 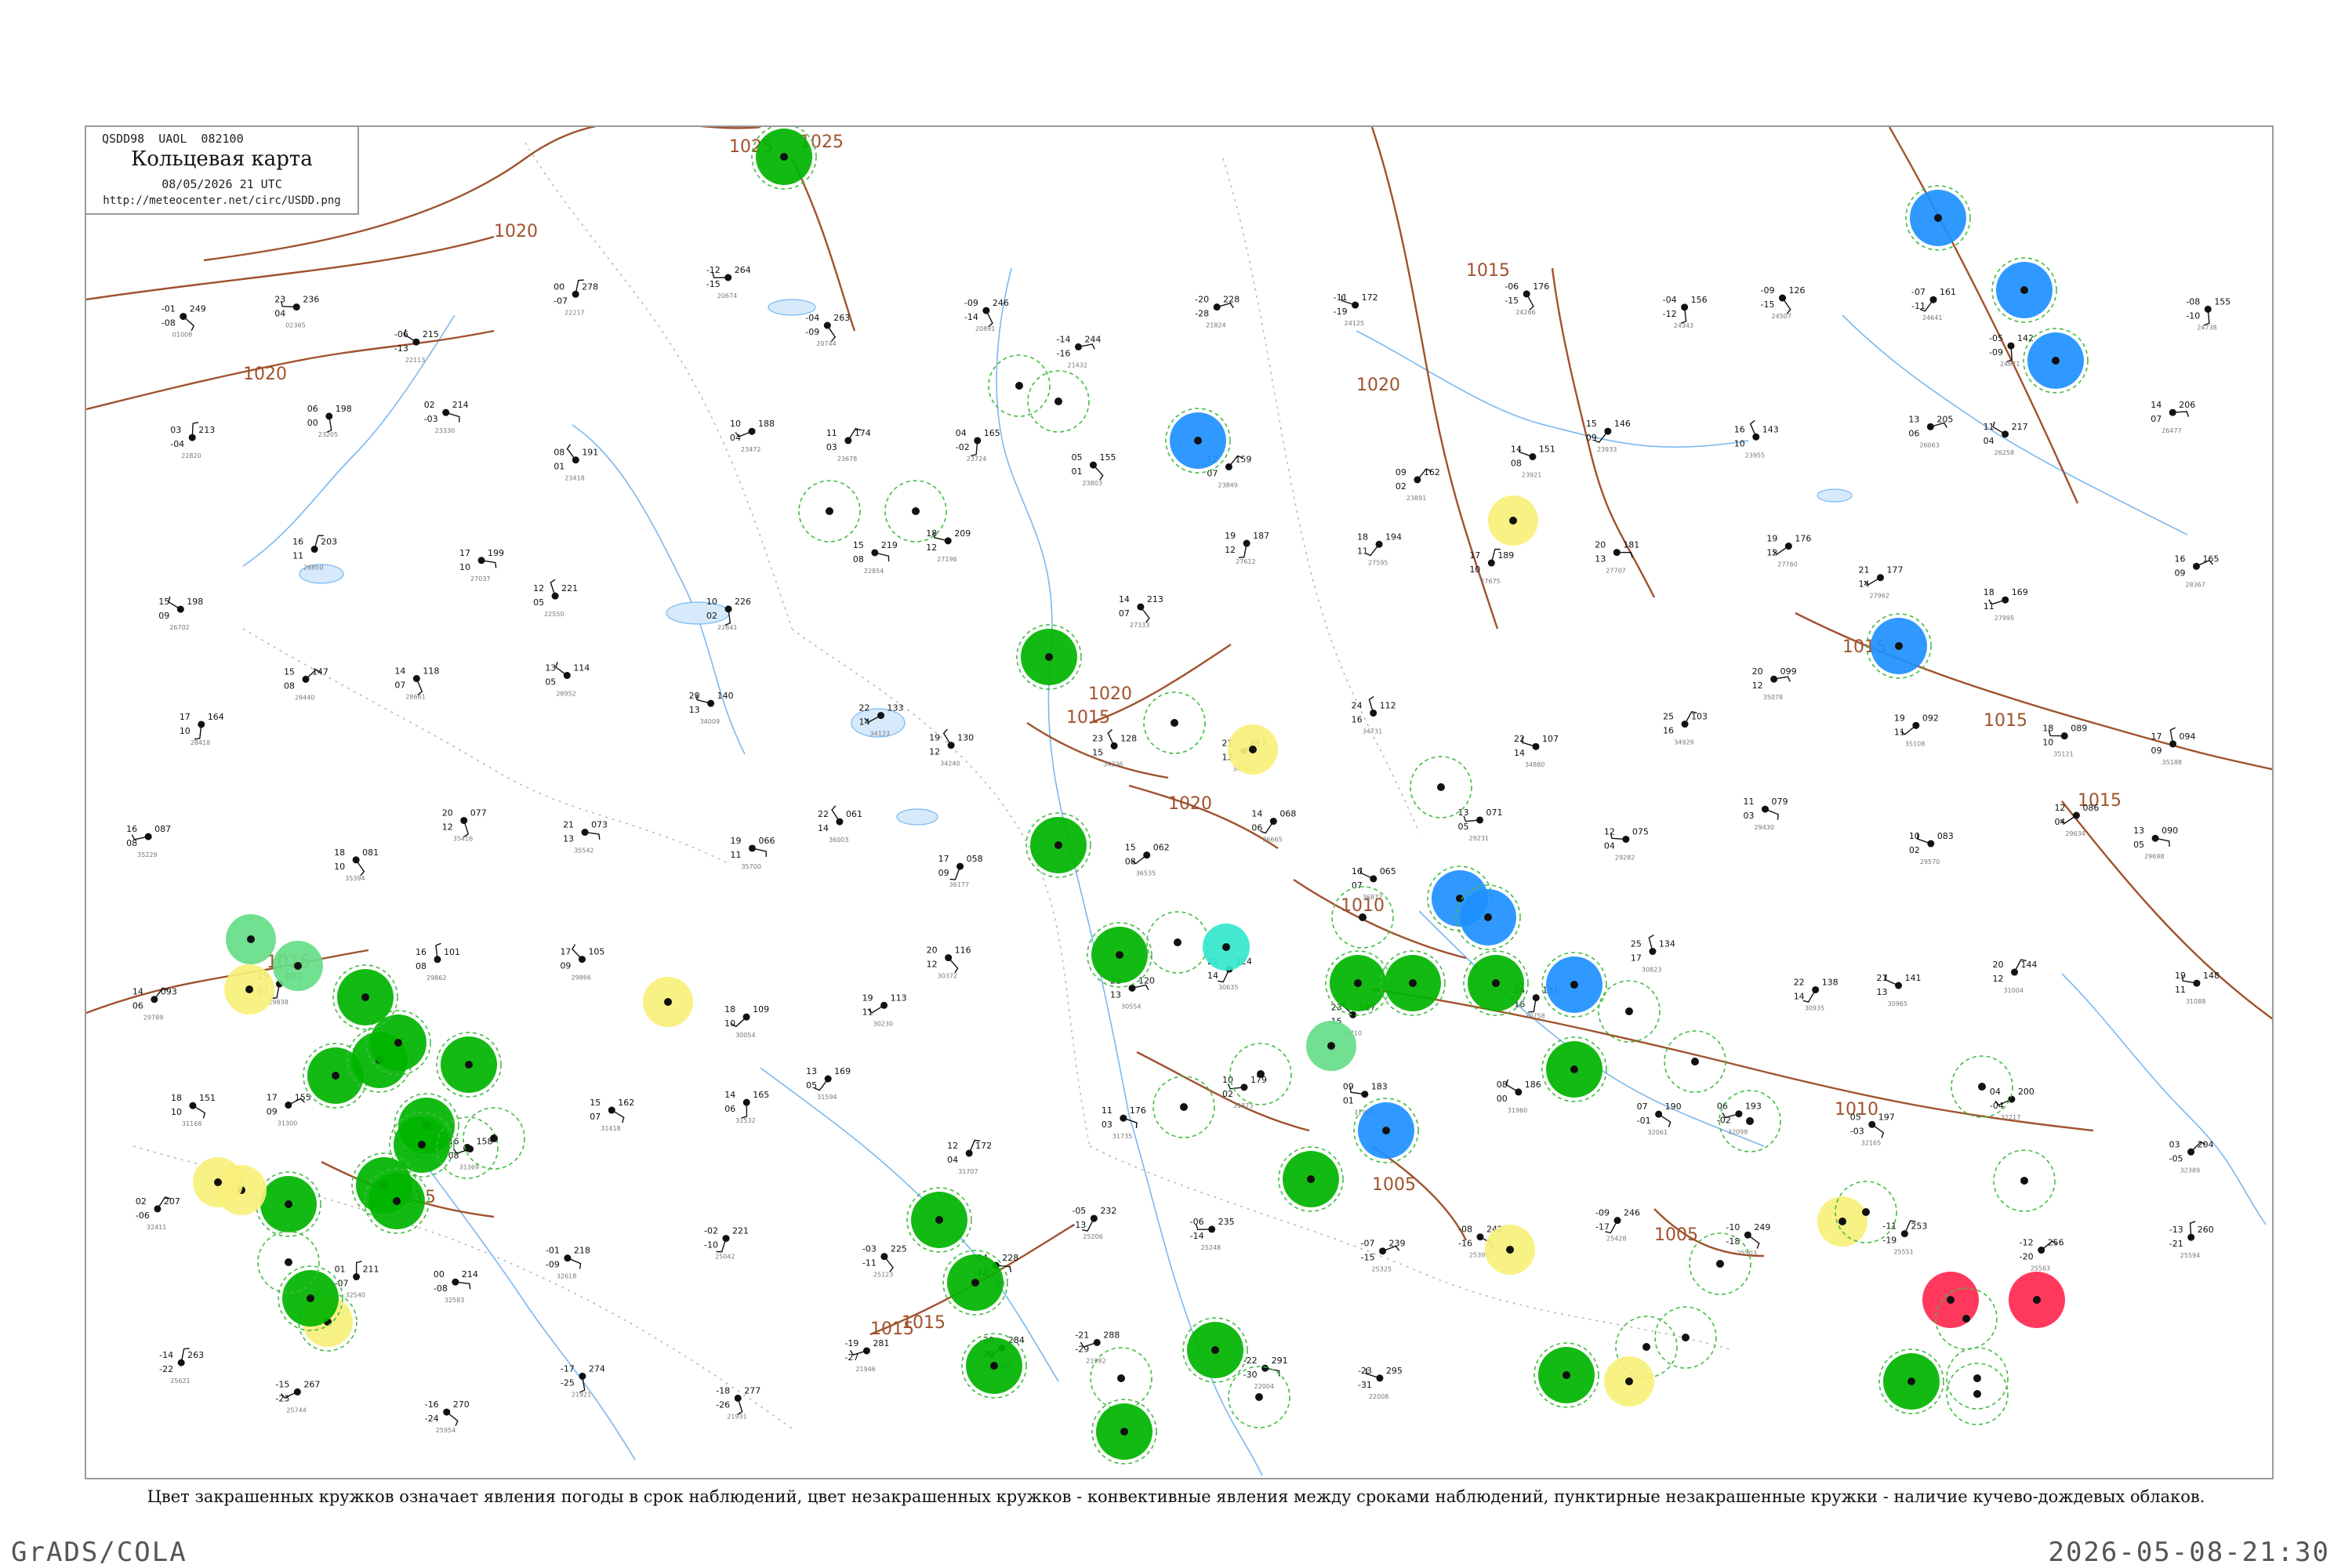 What do you see at coordinates (971, 303) in the screenshot?
I see `station-temperature: -09` at bounding box center [971, 303].